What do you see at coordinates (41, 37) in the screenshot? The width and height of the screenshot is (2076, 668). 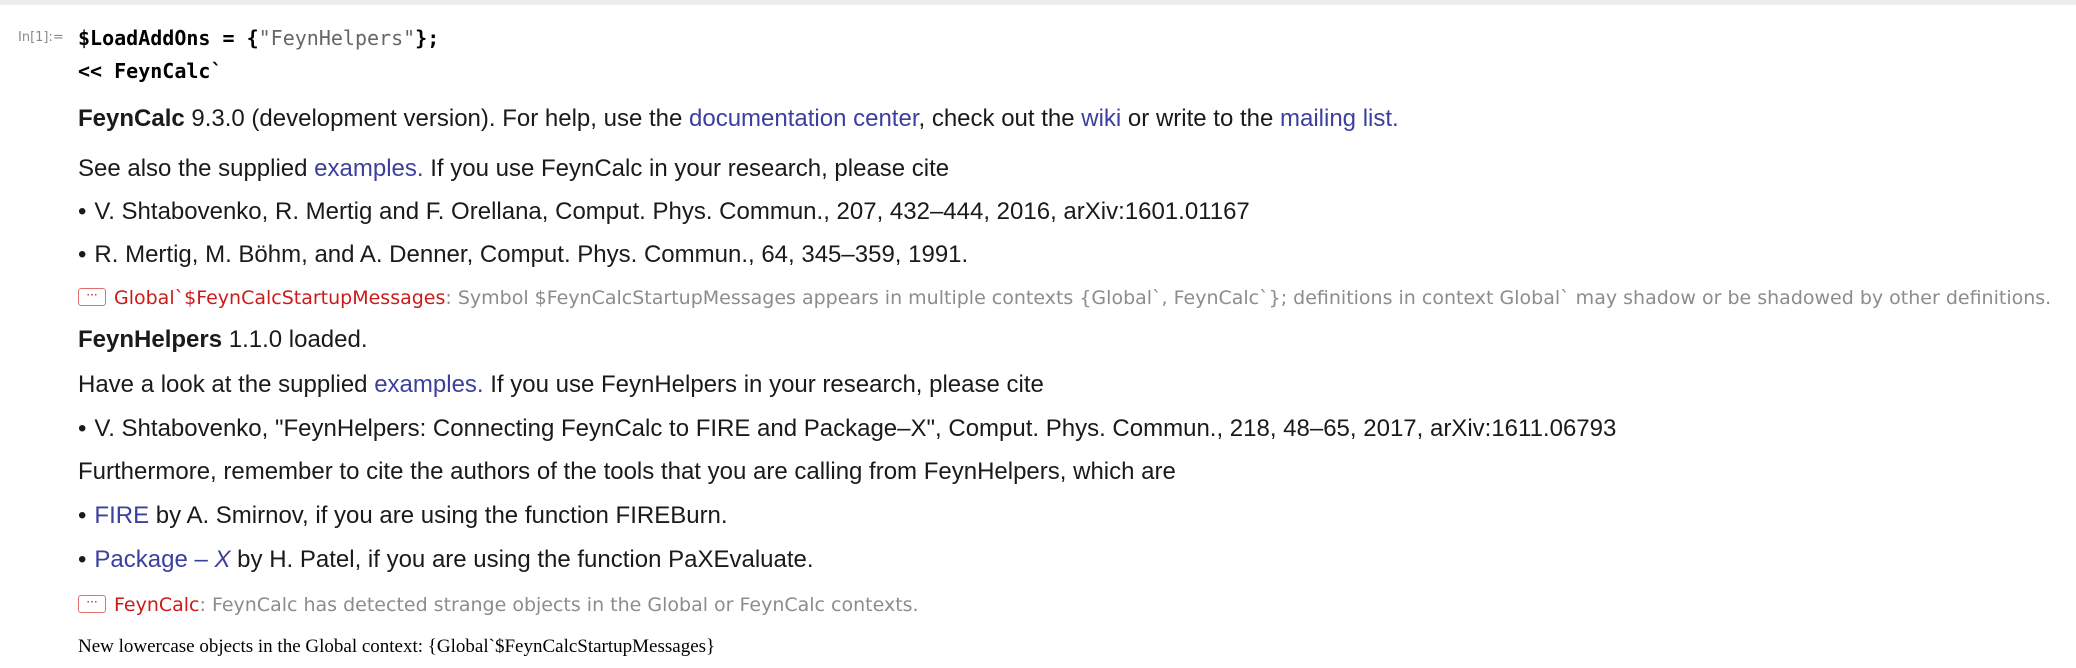 I see `input-cell-label: In[1]:=` at bounding box center [41, 37].